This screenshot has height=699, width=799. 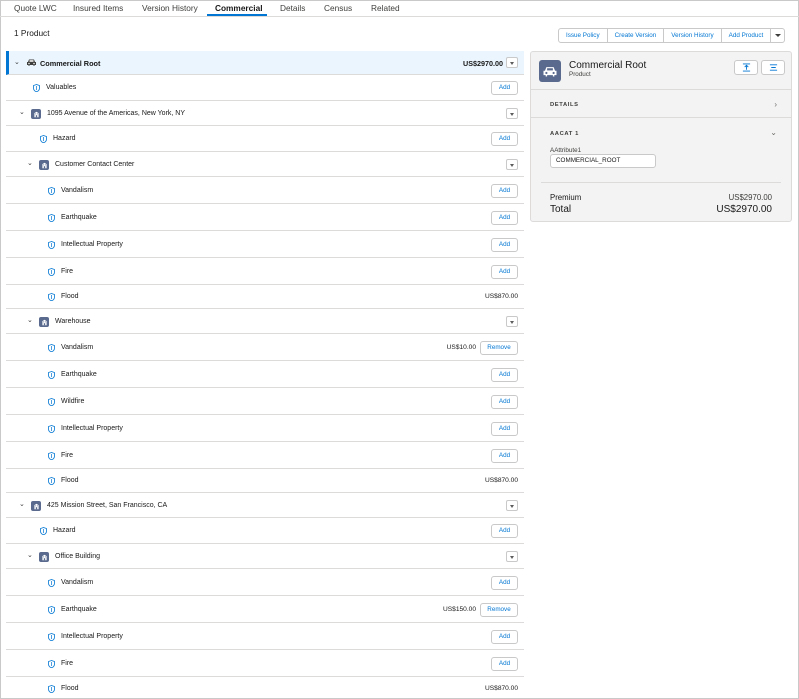 I want to click on list-icon, so click(x=773, y=67).